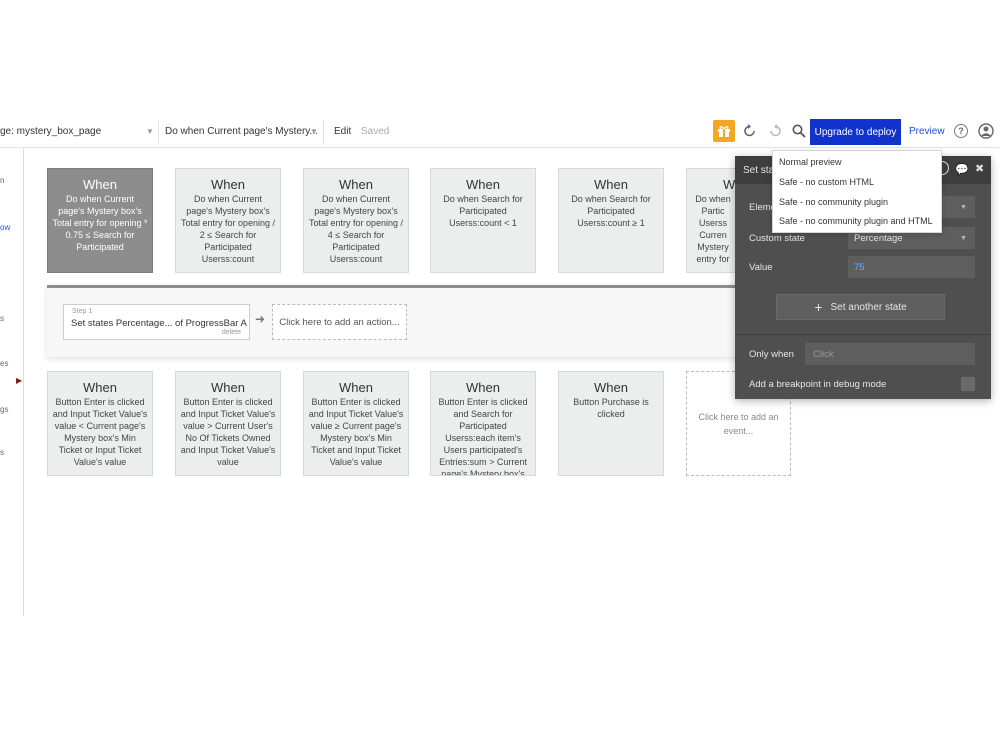  What do you see at coordinates (375, 131) in the screenshot?
I see `saved-status: Saved` at bounding box center [375, 131].